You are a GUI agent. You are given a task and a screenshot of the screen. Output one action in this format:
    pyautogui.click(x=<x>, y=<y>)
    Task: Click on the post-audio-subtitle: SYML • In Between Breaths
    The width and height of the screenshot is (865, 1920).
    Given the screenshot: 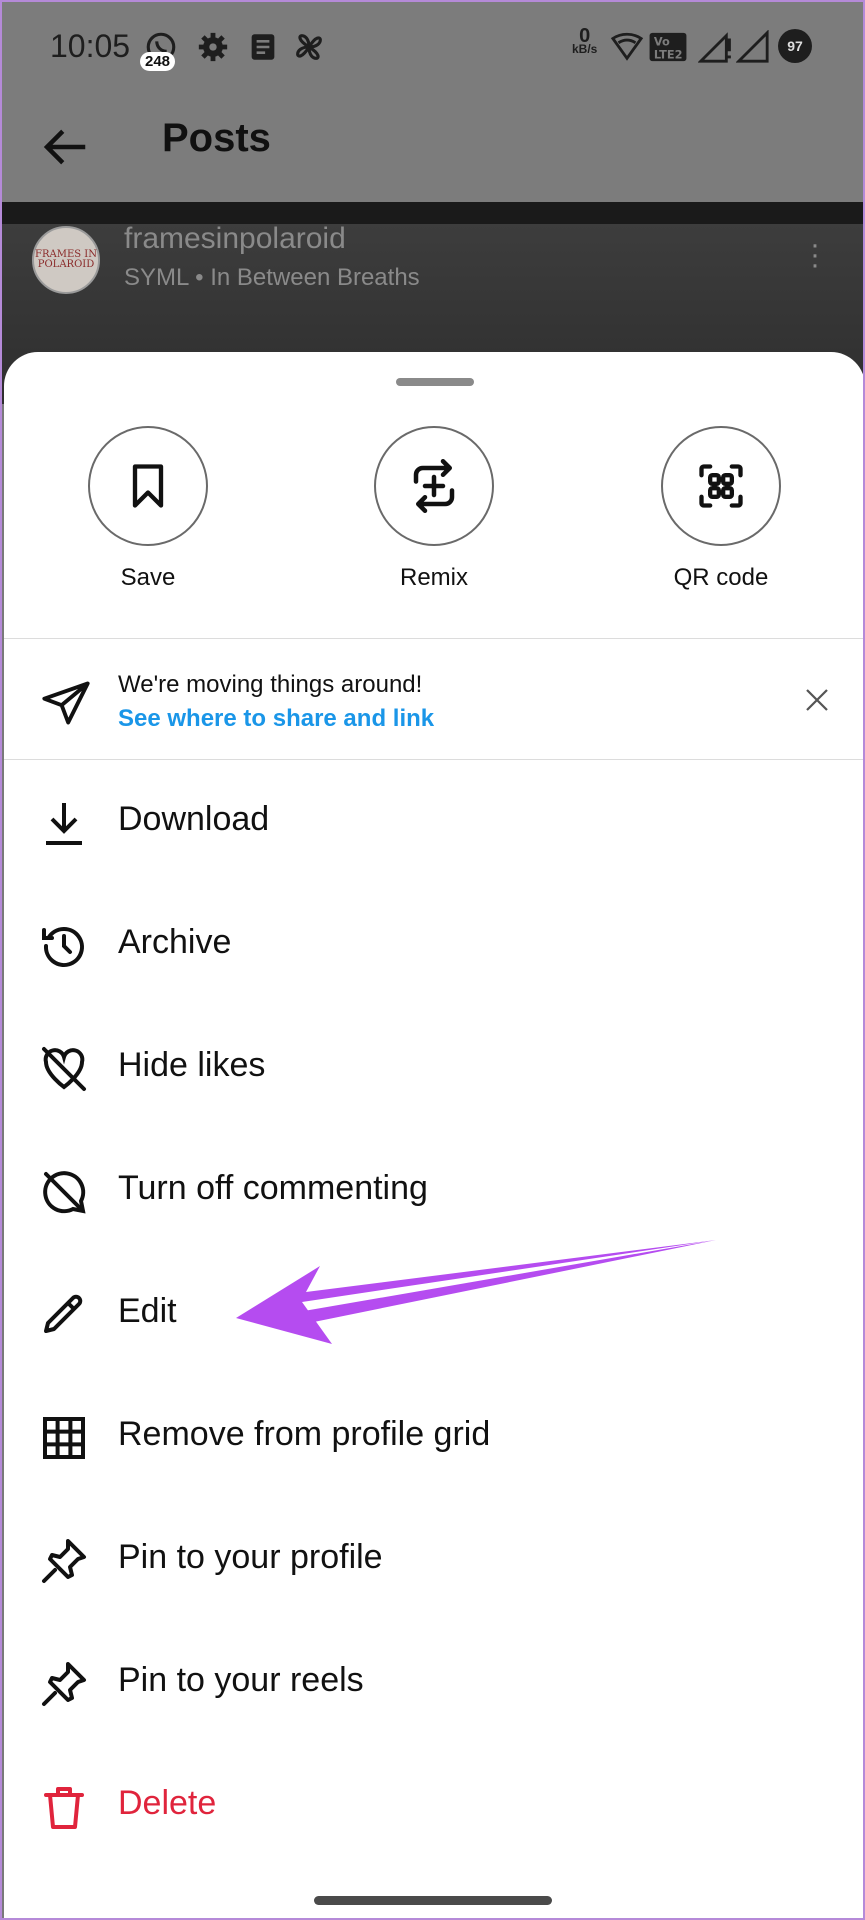 What is the action you would take?
    pyautogui.click(x=272, y=278)
    